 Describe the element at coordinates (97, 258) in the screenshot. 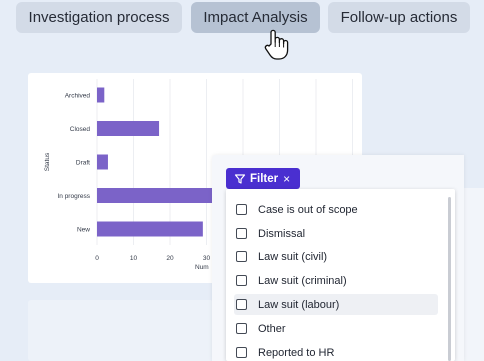

I see `x-tick-label-0: 0` at that location.